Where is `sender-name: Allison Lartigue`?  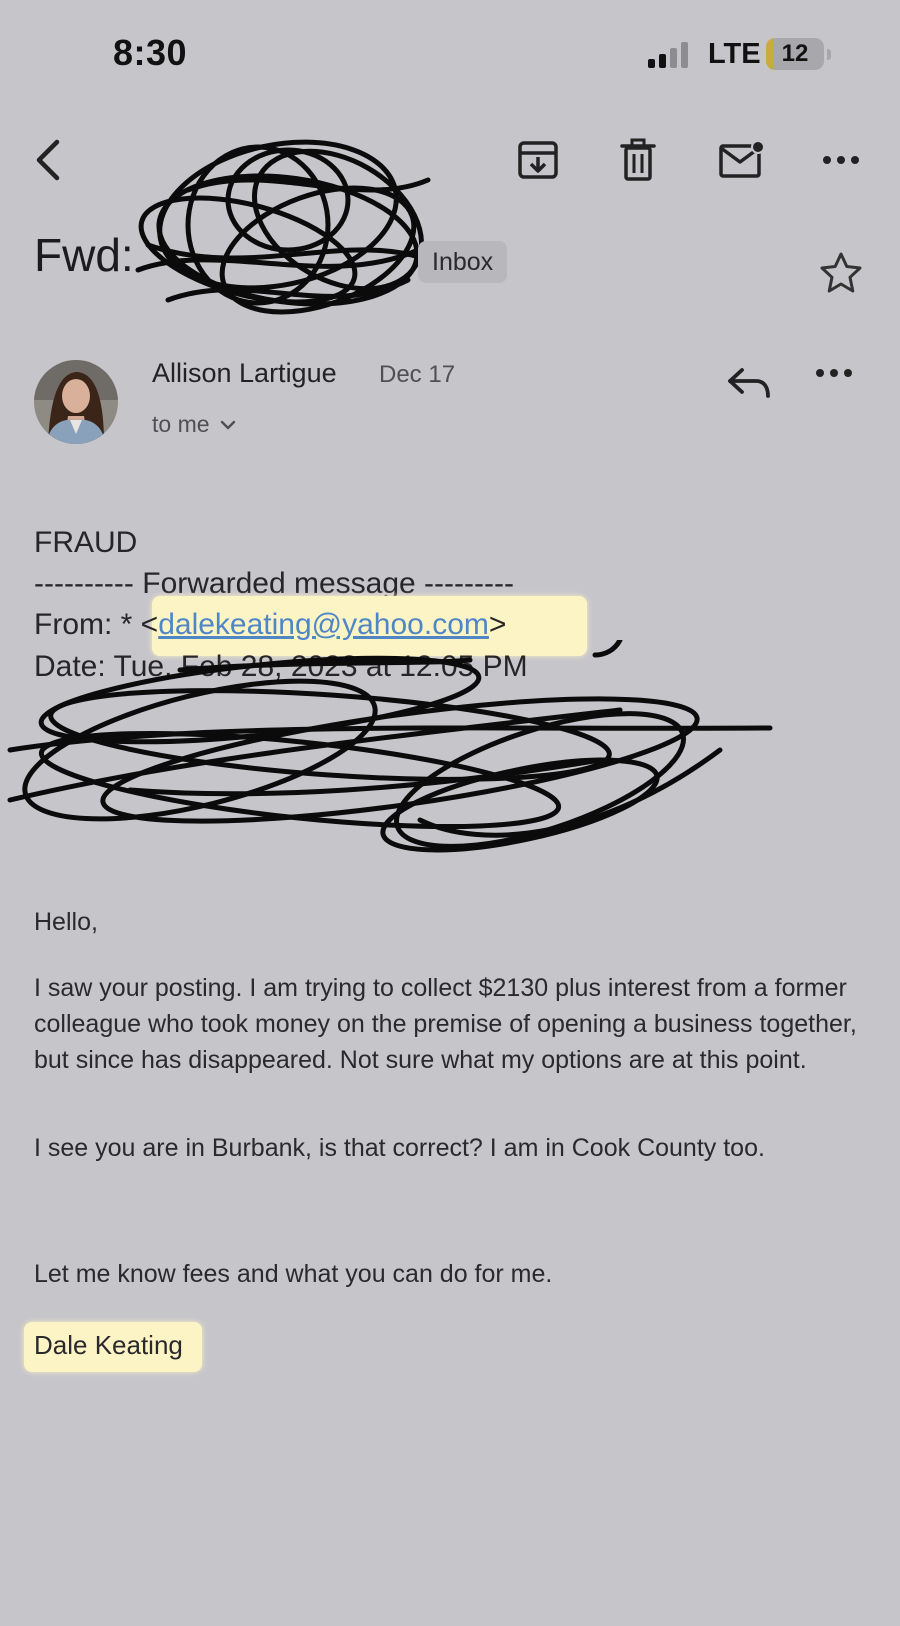
sender-name: Allison Lartigue is located at coordinates (244, 373).